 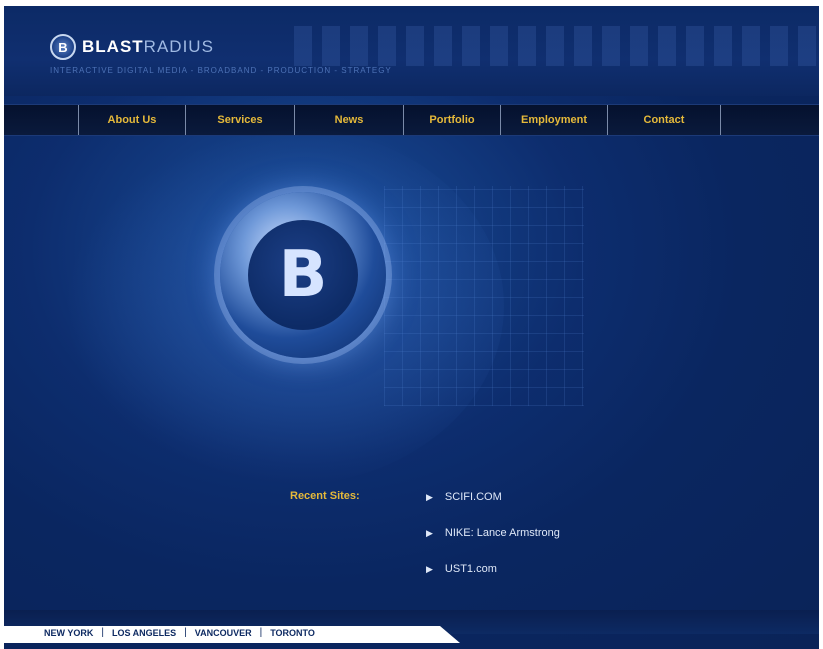 I want to click on city-toronto: TORONTO, so click(x=292, y=633).